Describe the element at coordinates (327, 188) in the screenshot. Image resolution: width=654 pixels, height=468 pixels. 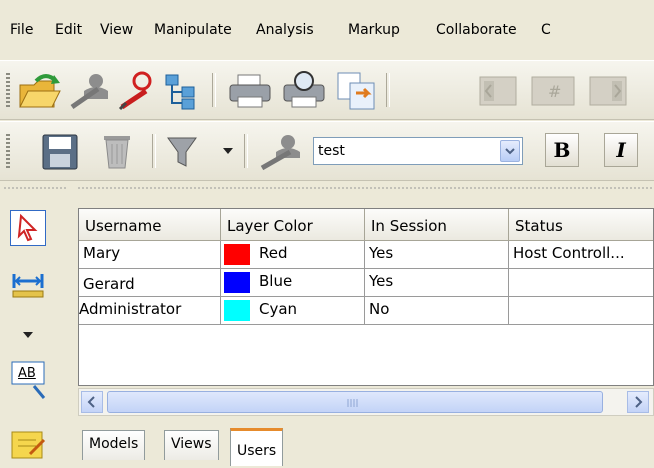
I see `panel-splitter` at that location.